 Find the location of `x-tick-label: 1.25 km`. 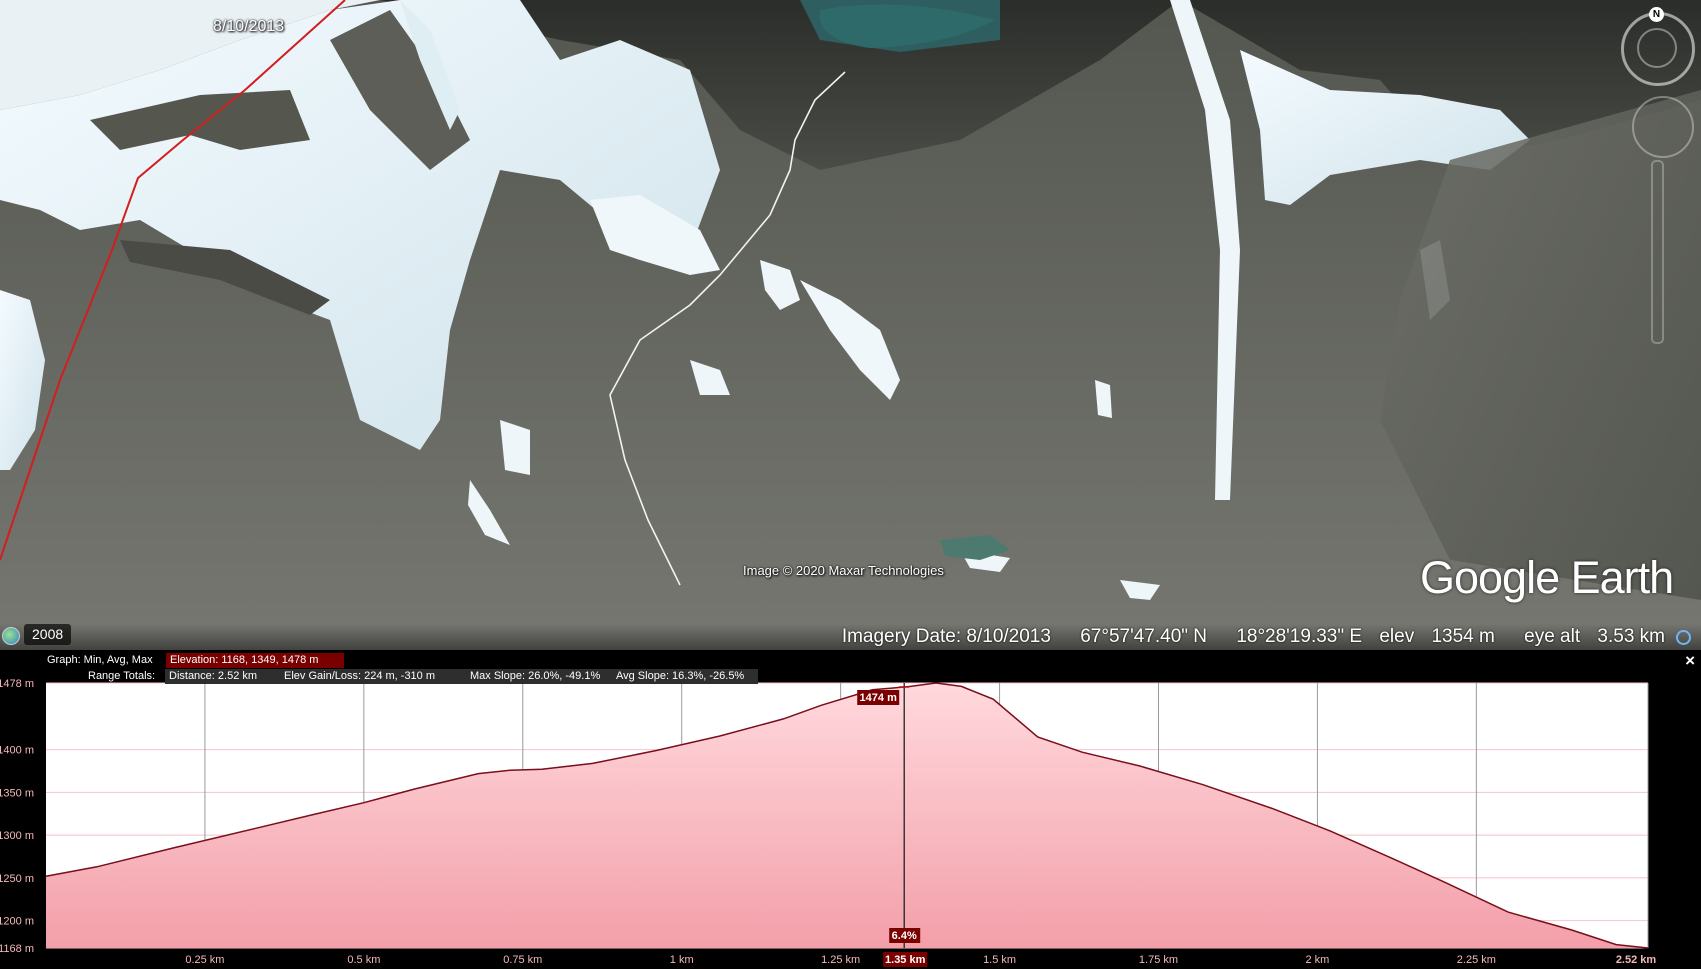

x-tick-label: 1.25 km is located at coordinates (840, 960).